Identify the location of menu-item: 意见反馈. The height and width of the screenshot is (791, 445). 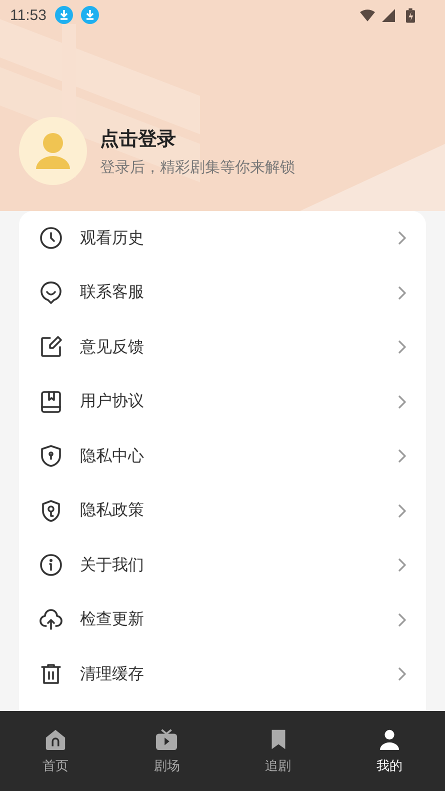
(222, 347).